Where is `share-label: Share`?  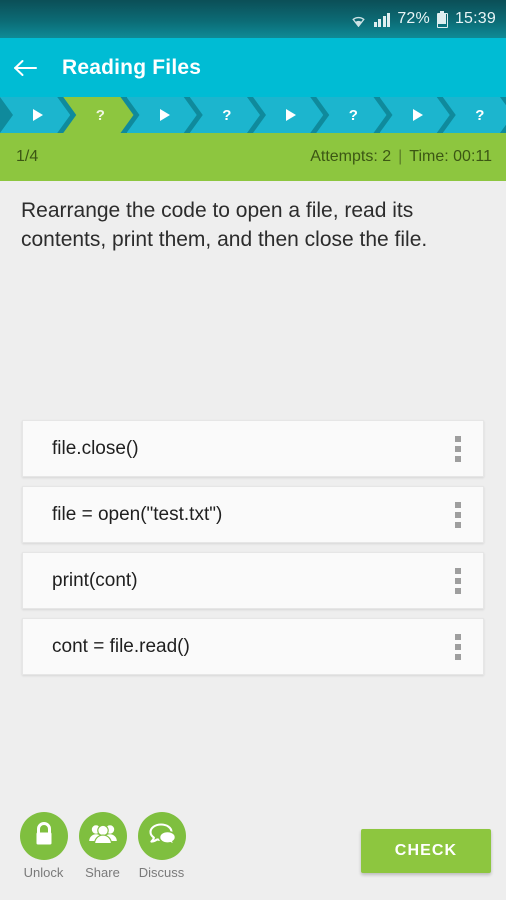 share-label: Share is located at coordinates (102, 872).